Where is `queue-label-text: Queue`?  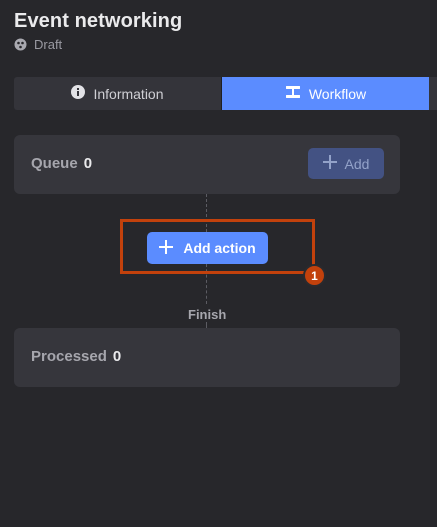
queue-label-text: Queue is located at coordinates (54, 163).